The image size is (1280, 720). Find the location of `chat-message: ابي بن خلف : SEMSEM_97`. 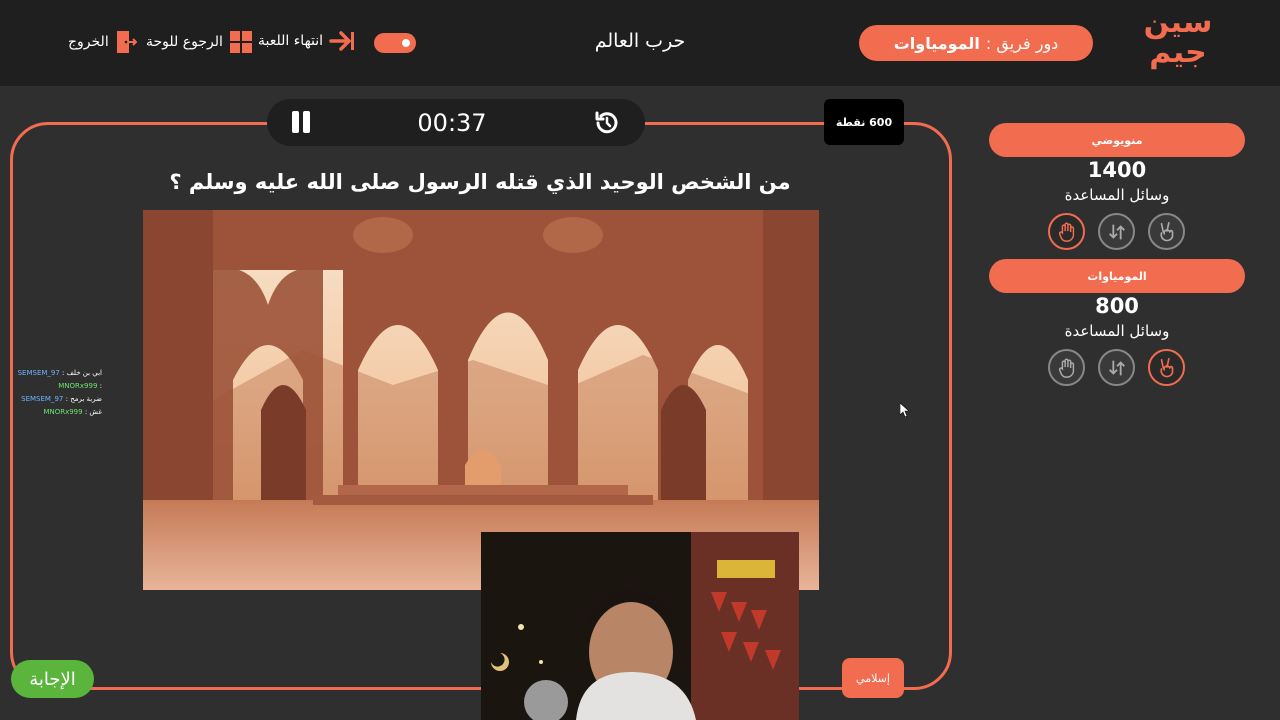

chat-message: ابي بن خلف : SEMSEM_97 is located at coordinates (59, 373).